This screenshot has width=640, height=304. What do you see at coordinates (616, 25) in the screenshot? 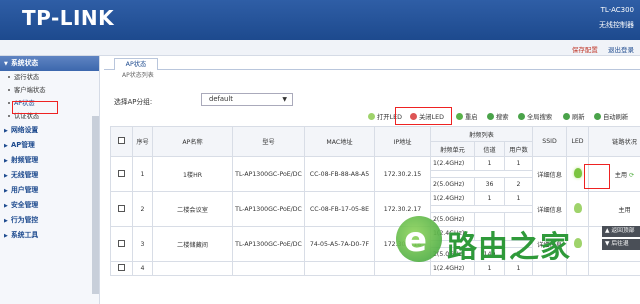
I see `header-subtitle: 无线控制器` at bounding box center [616, 25].